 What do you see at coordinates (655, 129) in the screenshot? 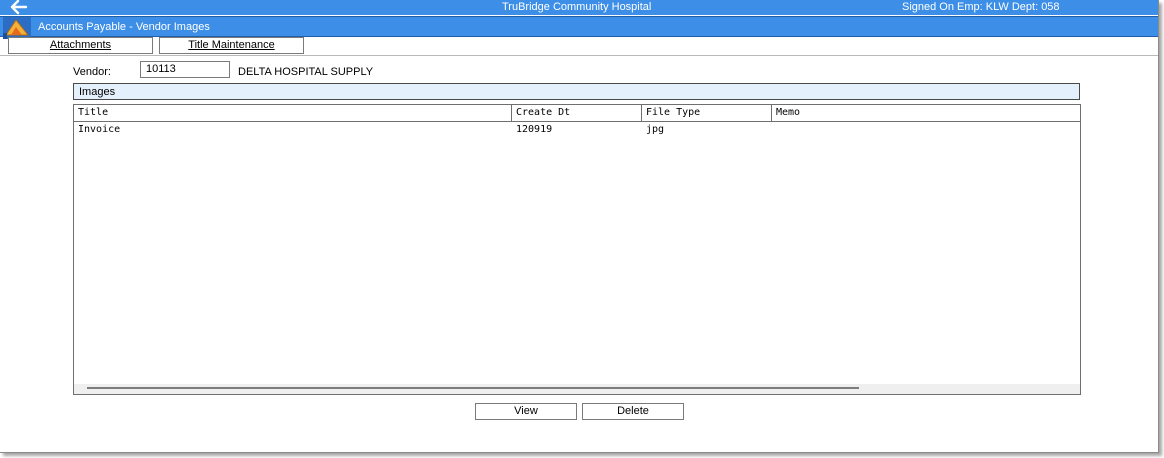
I see `cell-file-type: jpg` at bounding box center [655, 129].